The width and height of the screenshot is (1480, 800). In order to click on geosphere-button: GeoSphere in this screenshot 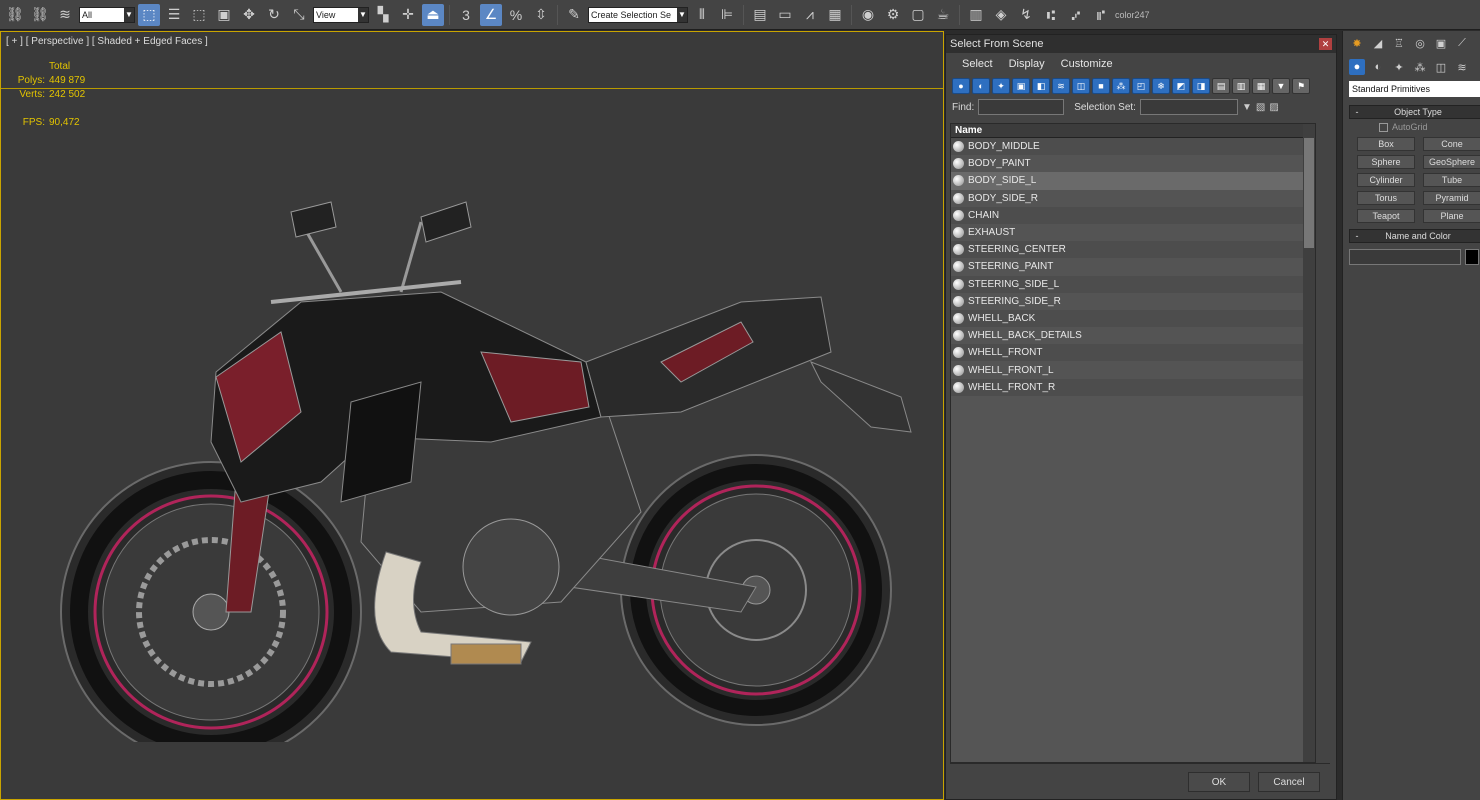, I will do `click(1451, 162)`.